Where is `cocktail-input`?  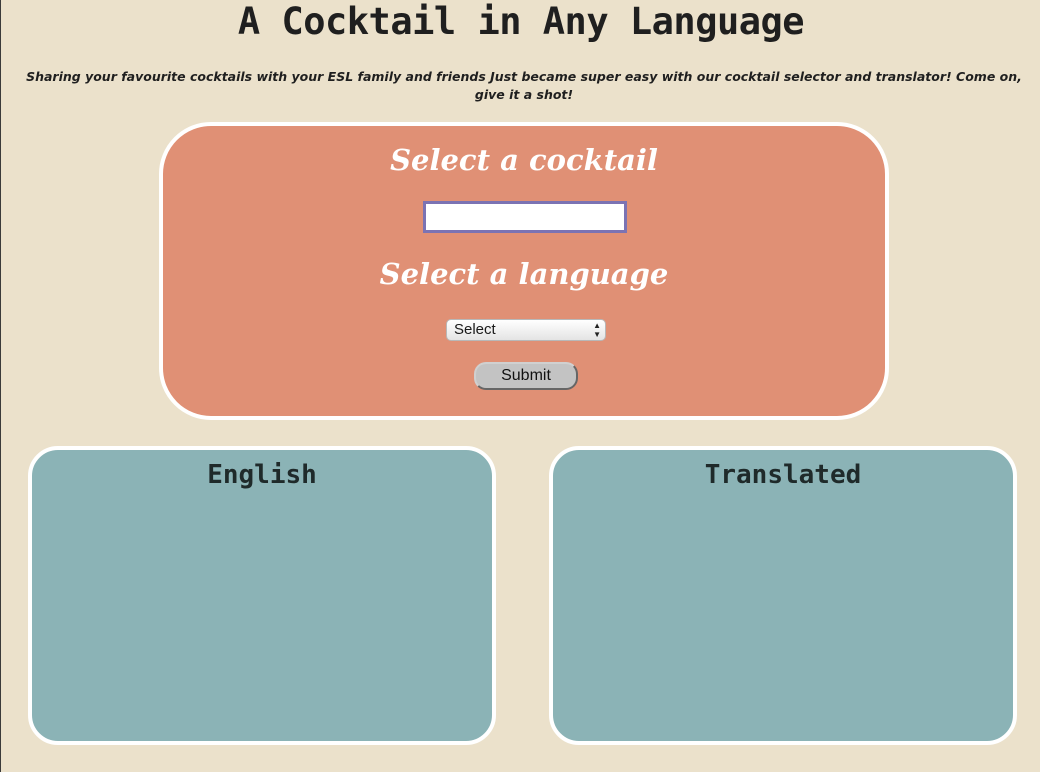
cocktail-input is located at coordinates (525, 217).